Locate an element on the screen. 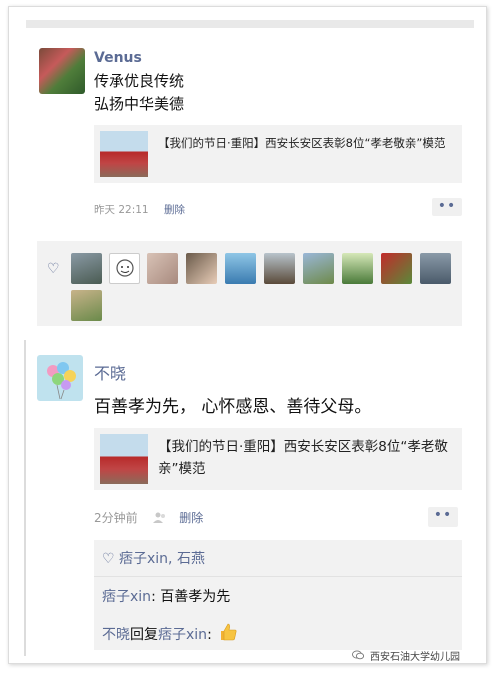 This screenshot has width=497, height=677. venus-avatar is located at coordinates (62, 71).